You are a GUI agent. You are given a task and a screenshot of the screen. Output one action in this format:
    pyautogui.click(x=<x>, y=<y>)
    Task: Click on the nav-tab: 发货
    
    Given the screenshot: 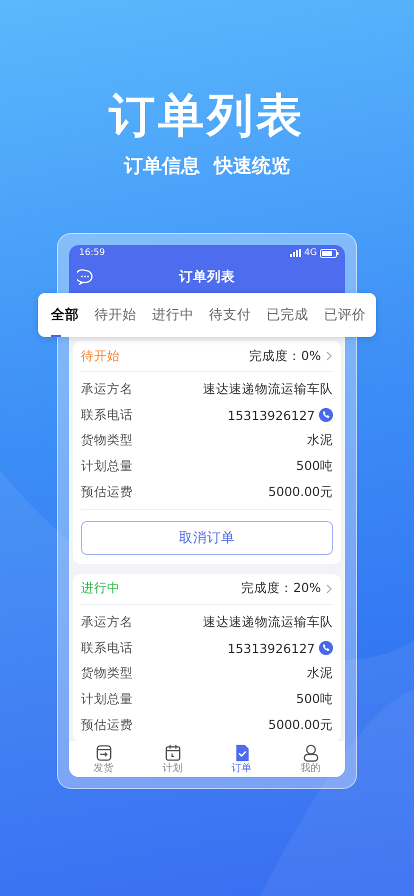 What is the action you would take?
    pyautogui.click(x=103, y=758)
    